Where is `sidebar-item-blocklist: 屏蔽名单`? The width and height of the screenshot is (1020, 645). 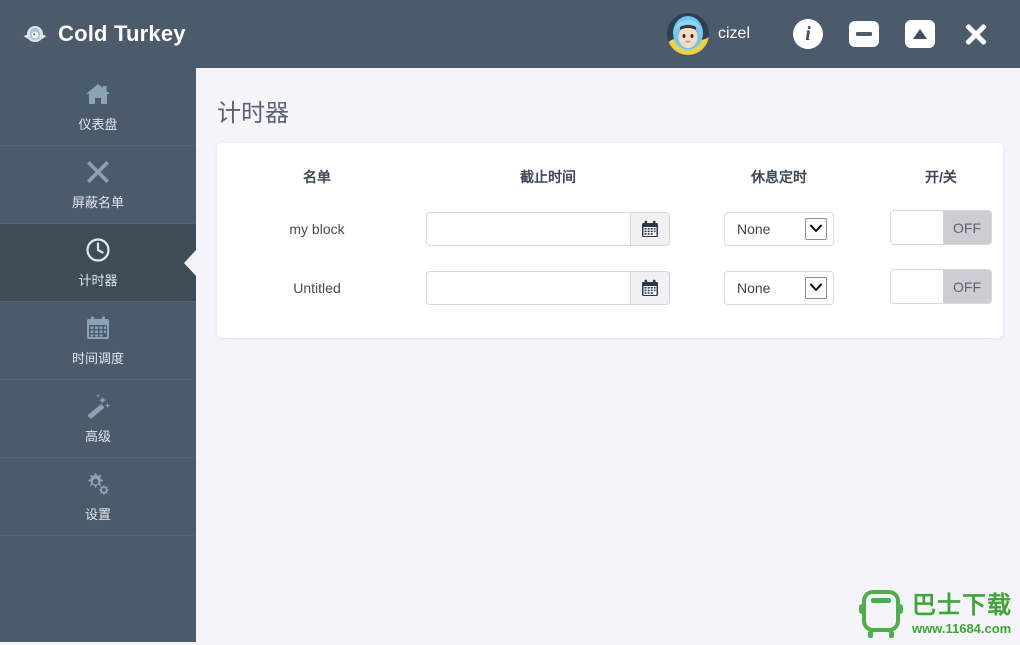
sidebar-item-blocklist: 屏蔽名单 is located at coordinates (98, 185).